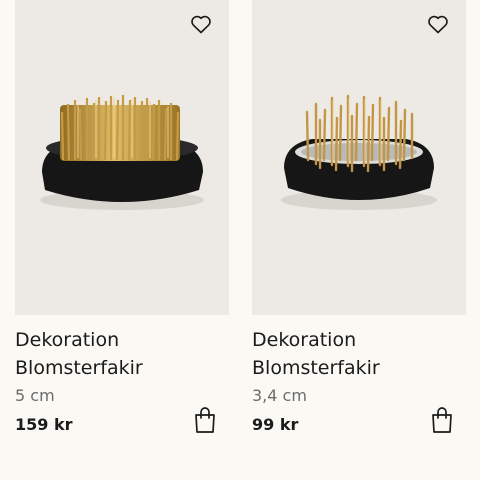 Image resolution: width=480 pixels, height=480 pixels. Describe the element at coordinates (44, 424) in the screenshot. I see `product-price: 159 kr` at that location.